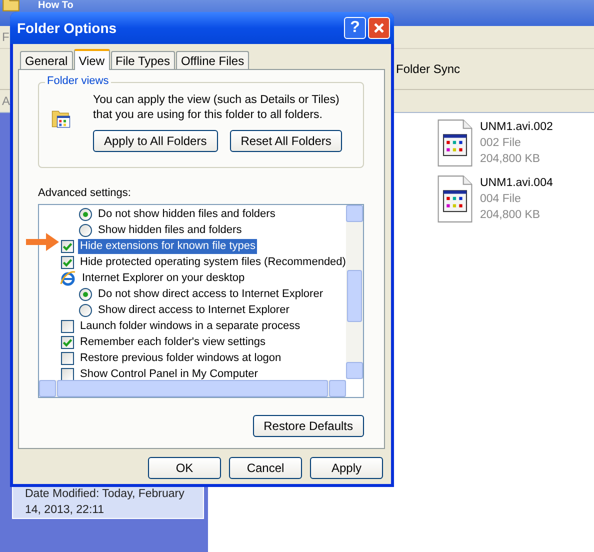  I want to click on setting-label: Remember each folder's view settings, so click(173, 342).